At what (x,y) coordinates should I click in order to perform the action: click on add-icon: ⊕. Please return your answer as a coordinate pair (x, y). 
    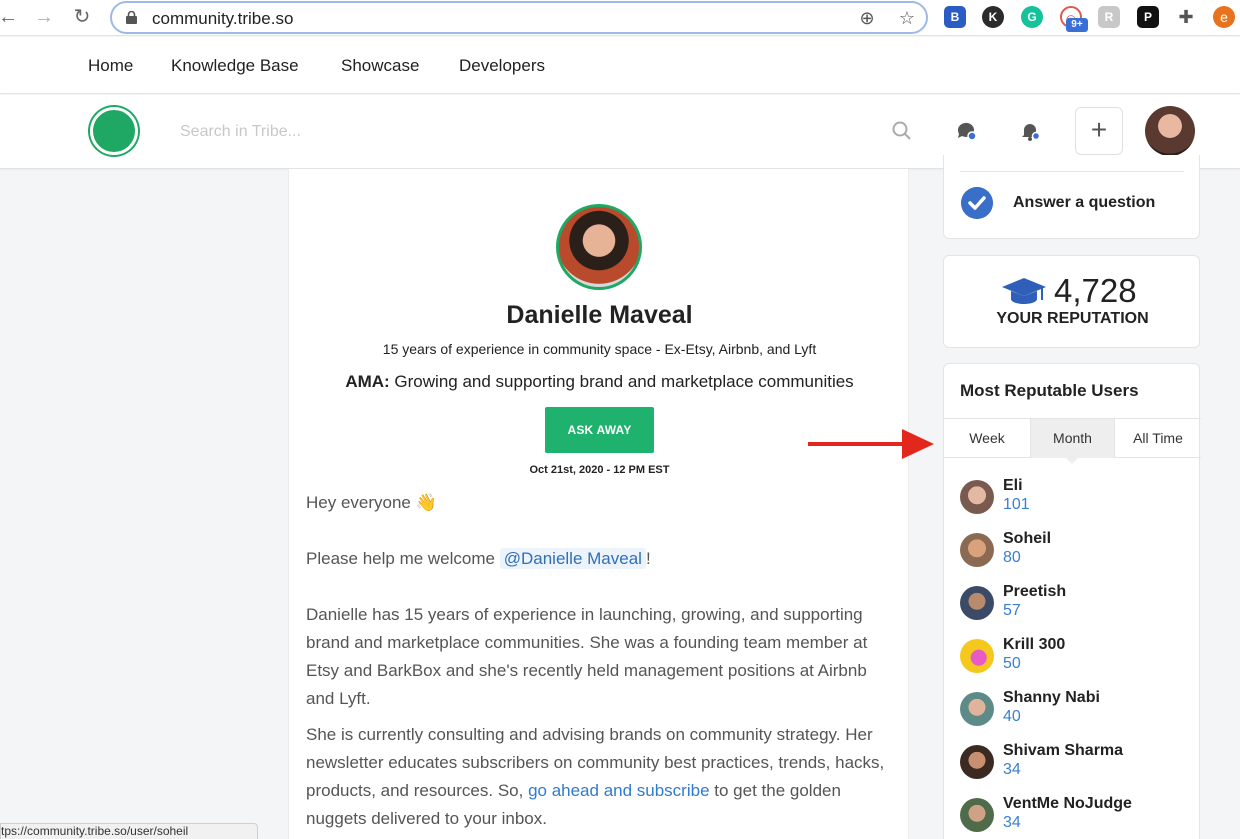
    Looking at the image, I should click on (867, 18).